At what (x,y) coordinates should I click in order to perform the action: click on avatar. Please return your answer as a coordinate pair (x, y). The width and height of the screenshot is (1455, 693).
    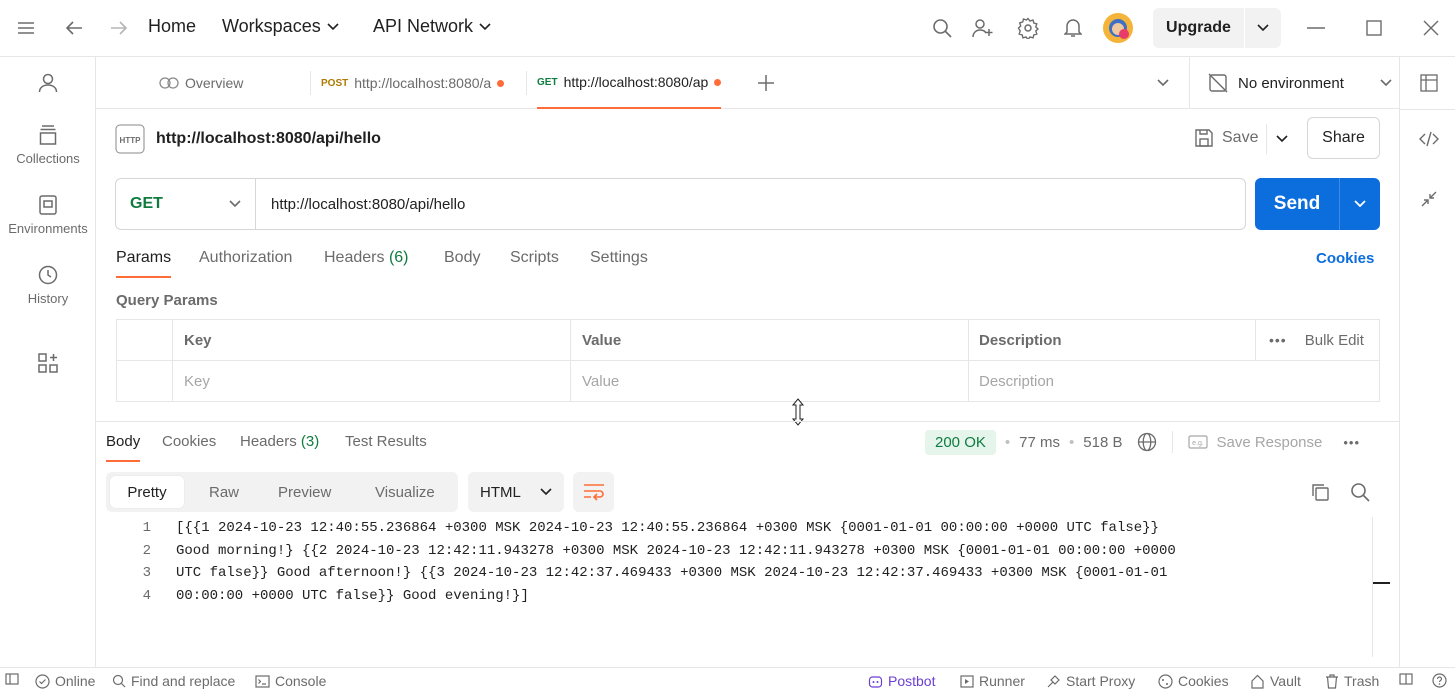
    Looking at the image, I should click on (1118, 28).